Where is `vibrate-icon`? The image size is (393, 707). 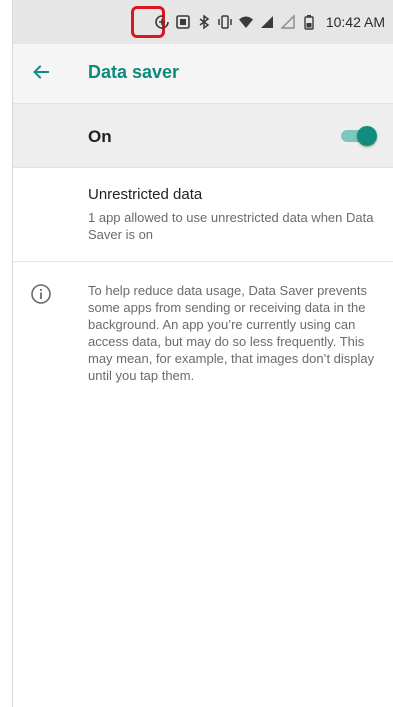 vibrate-icon is located at coordinates (225, 22).